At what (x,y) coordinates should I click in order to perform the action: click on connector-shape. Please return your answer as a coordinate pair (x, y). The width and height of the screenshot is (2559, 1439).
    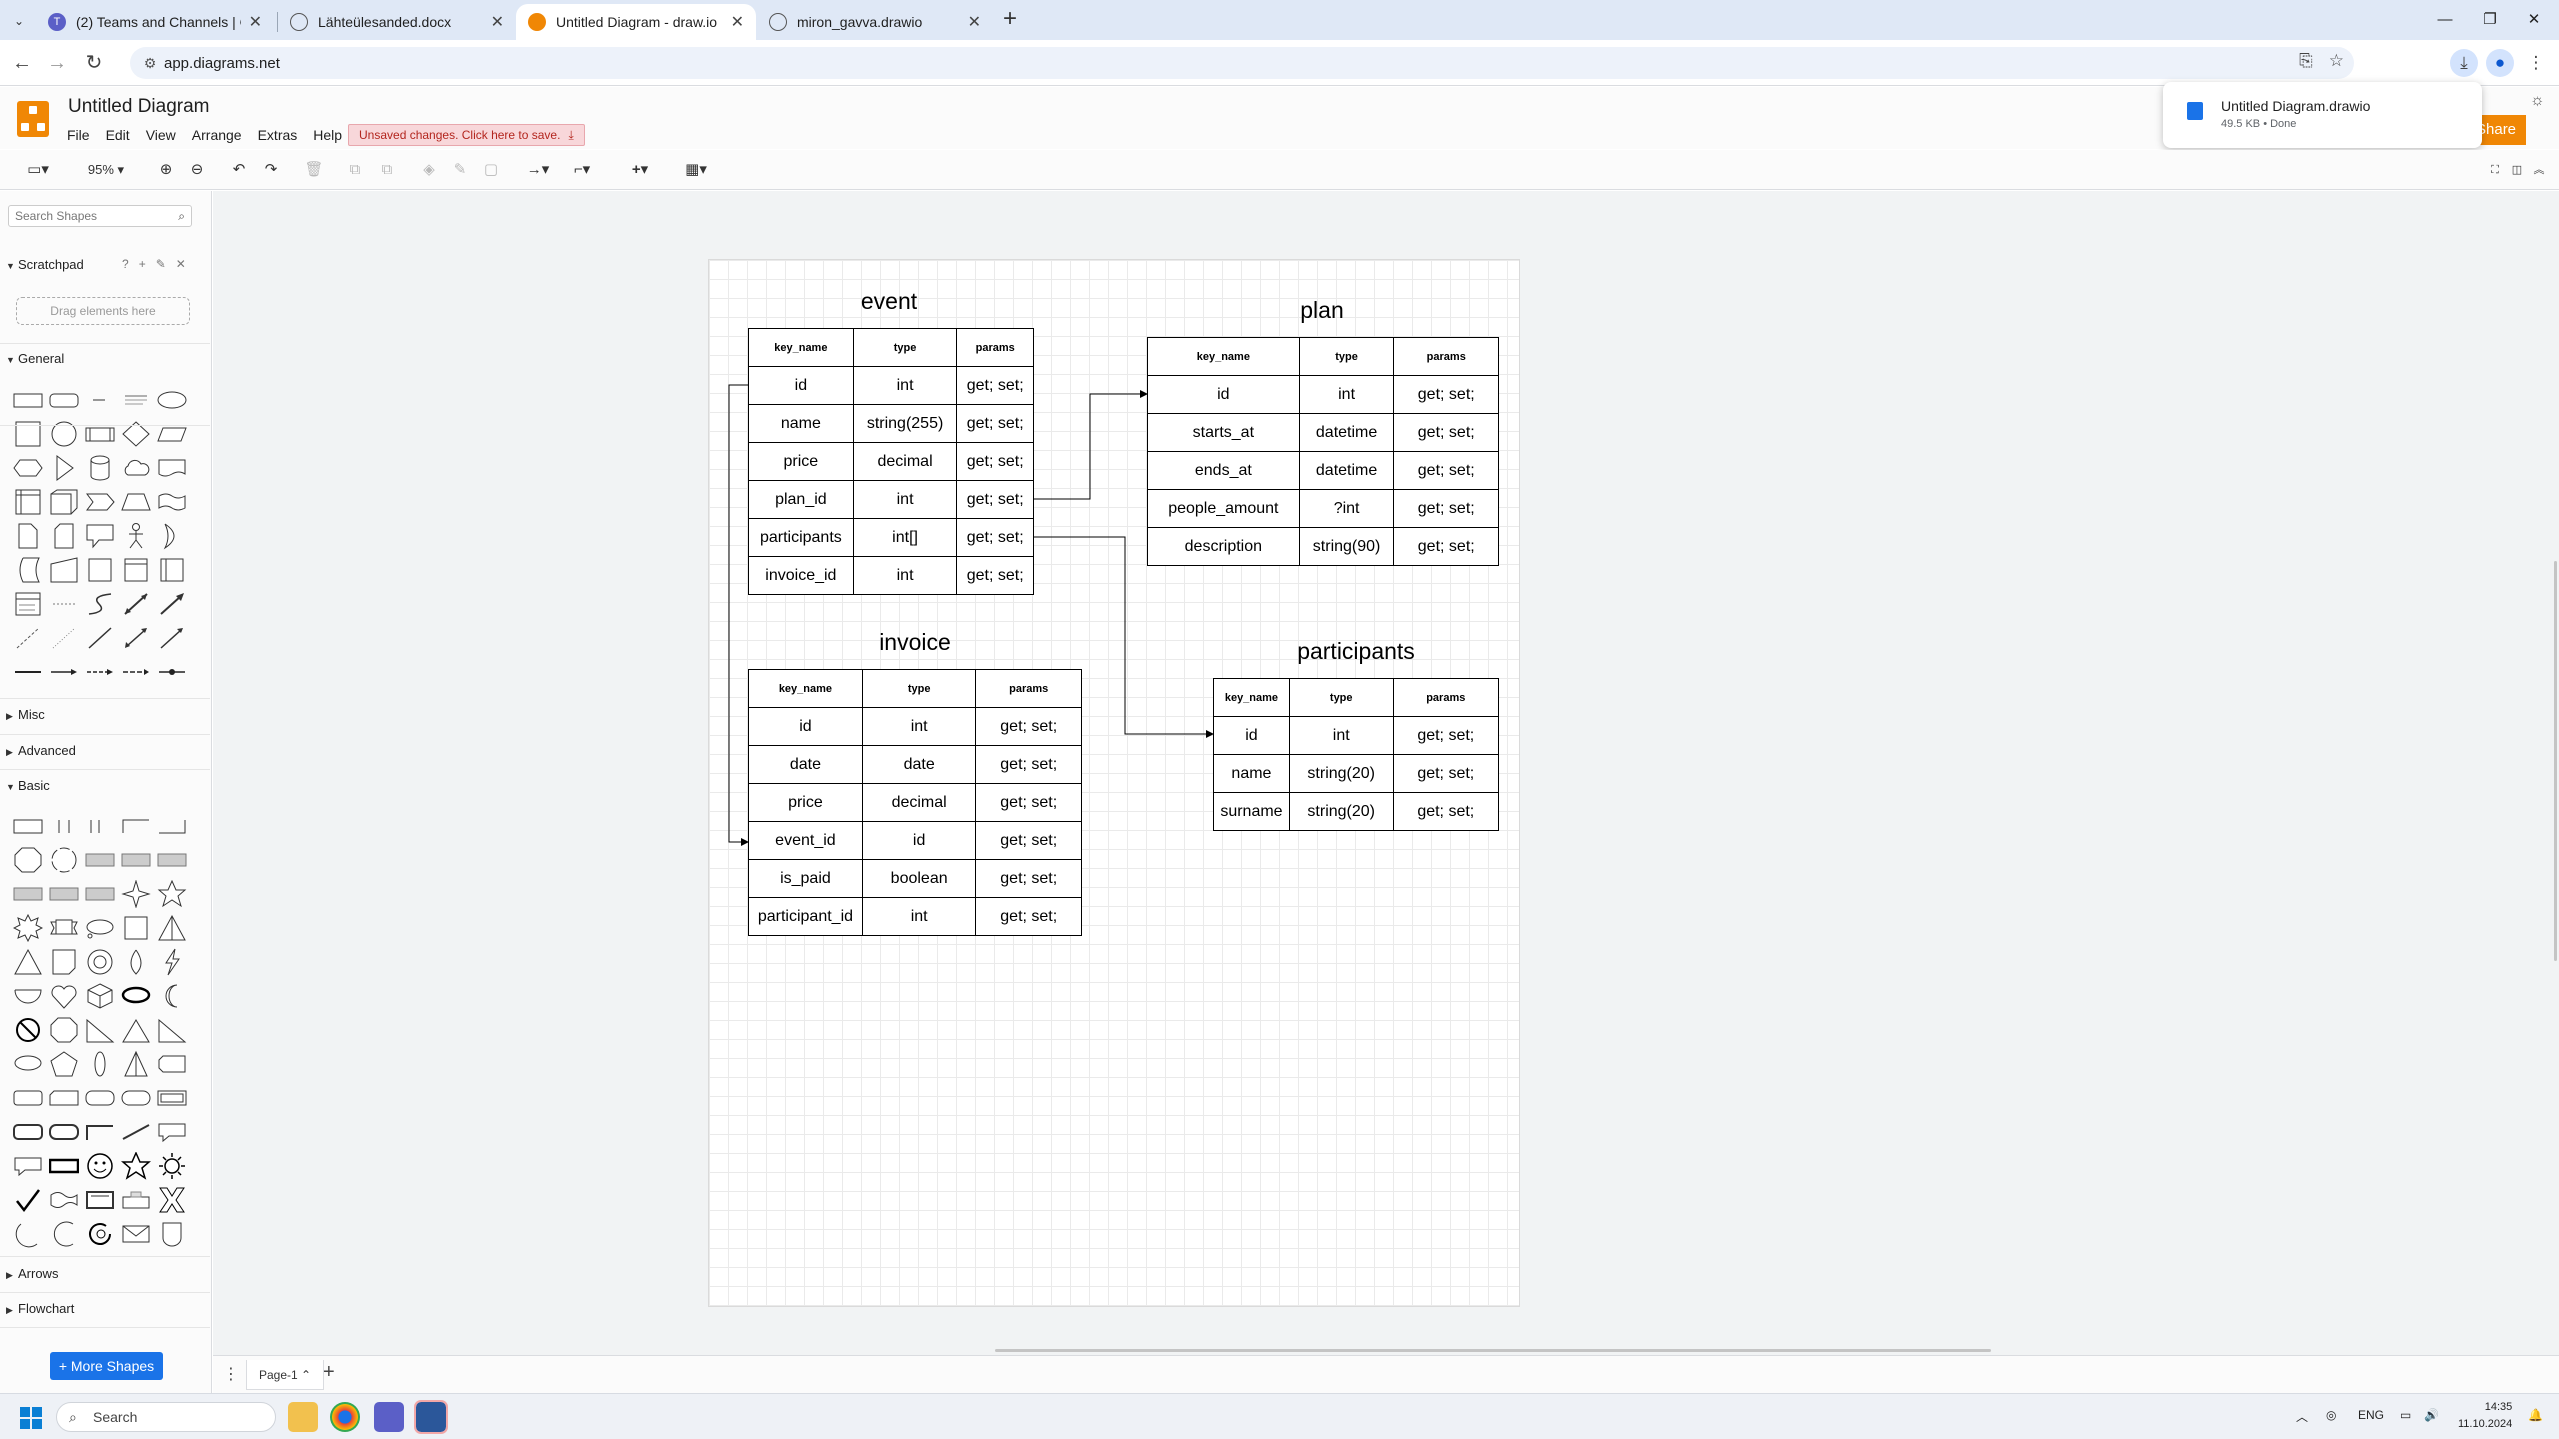
    Looking at the image, I should click on (172, 672).